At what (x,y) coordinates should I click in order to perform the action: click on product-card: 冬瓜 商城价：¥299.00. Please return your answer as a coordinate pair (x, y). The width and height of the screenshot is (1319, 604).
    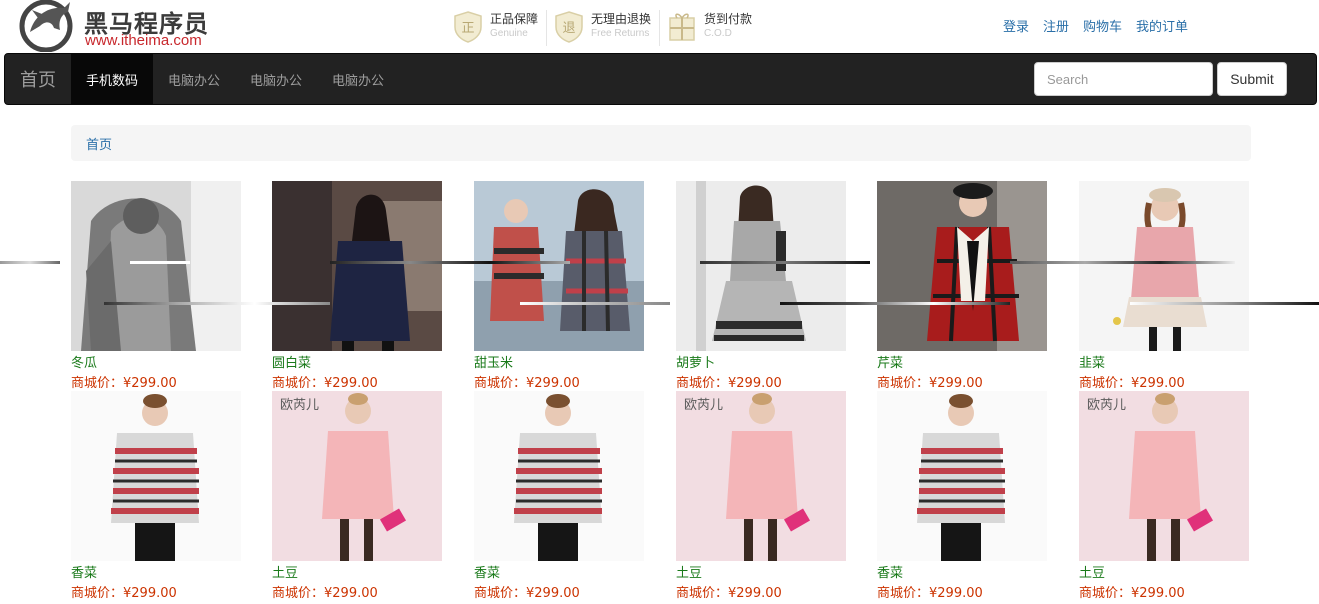
    Looking at the image, I should click on (156, 286).